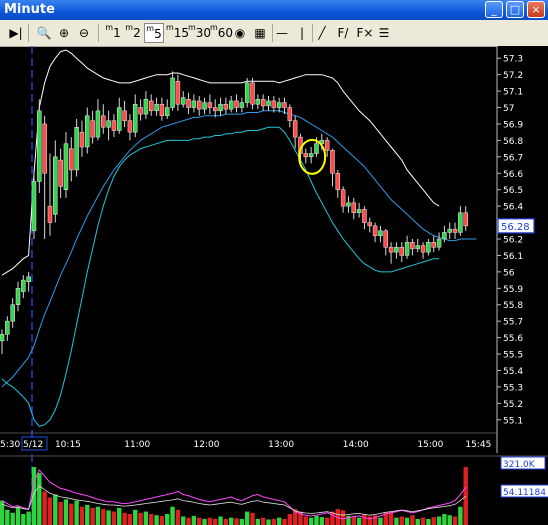 The width and height of the screenshot is (548, 525). Describe the element at coordinates (133, 33) in the screenshot. I see `interval-2-button: m2` at that location.